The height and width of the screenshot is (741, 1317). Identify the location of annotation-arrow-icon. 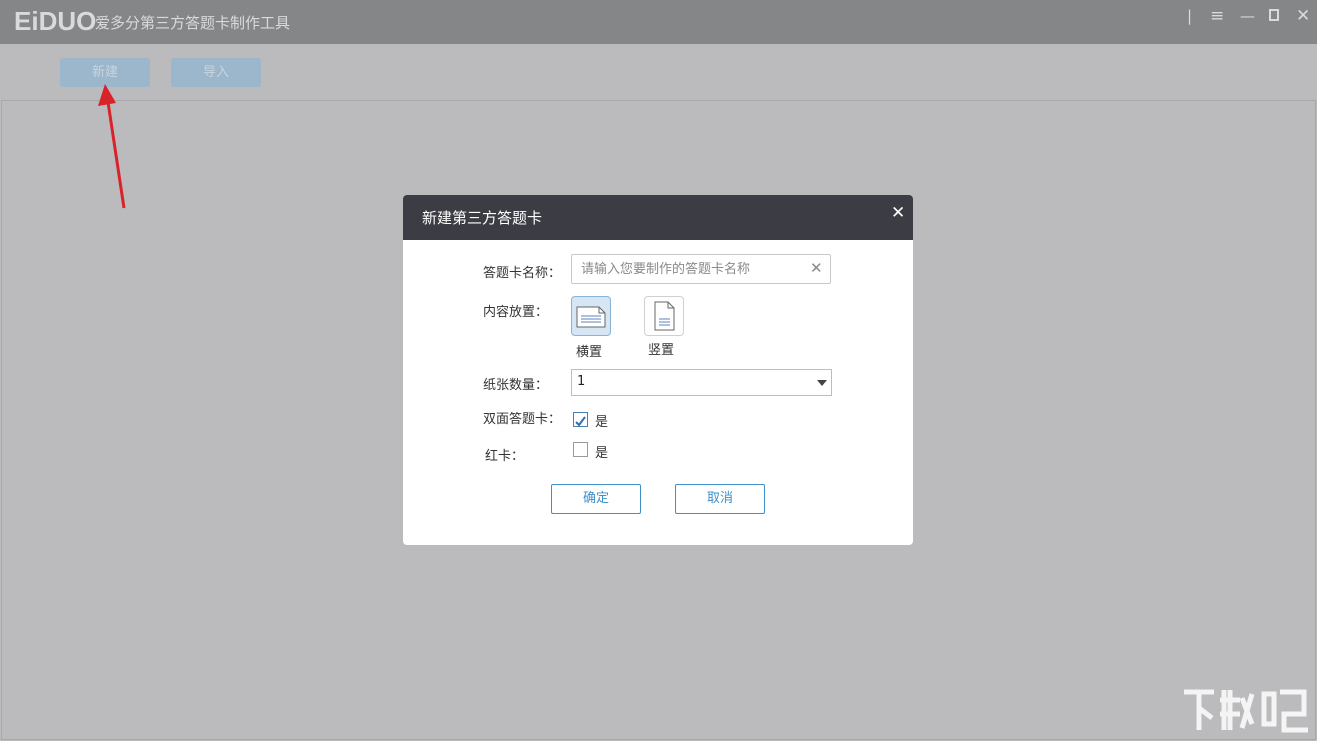
(112, 146).